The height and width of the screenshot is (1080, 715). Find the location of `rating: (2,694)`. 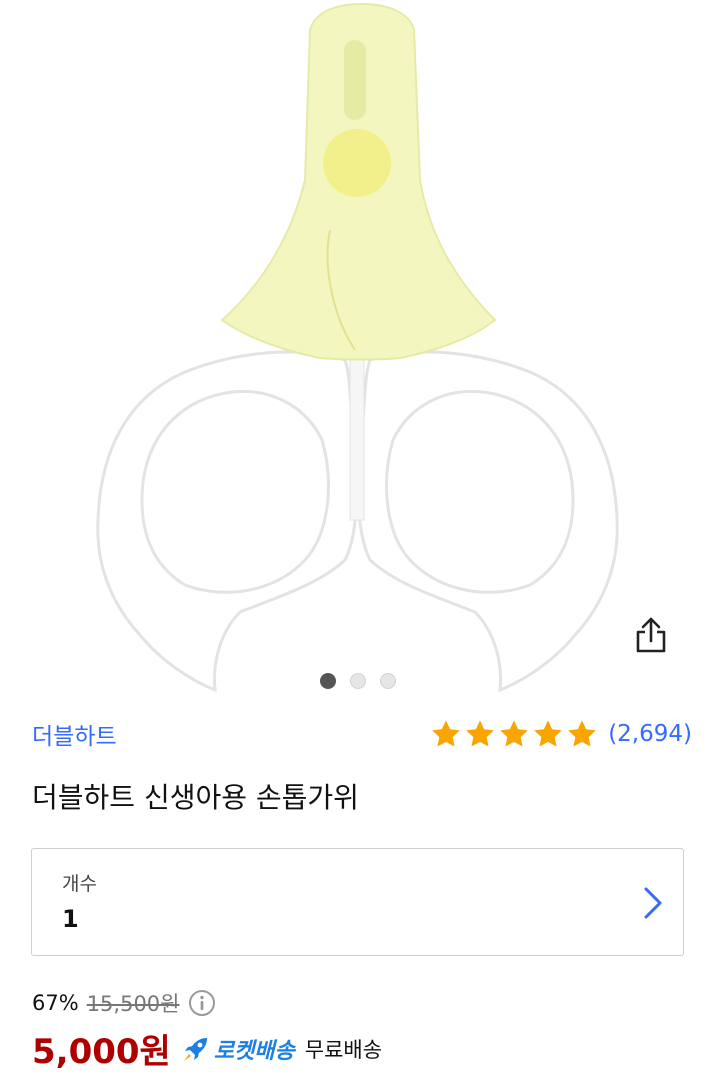

rating: (2,694) is located at coordinates (561, 734).